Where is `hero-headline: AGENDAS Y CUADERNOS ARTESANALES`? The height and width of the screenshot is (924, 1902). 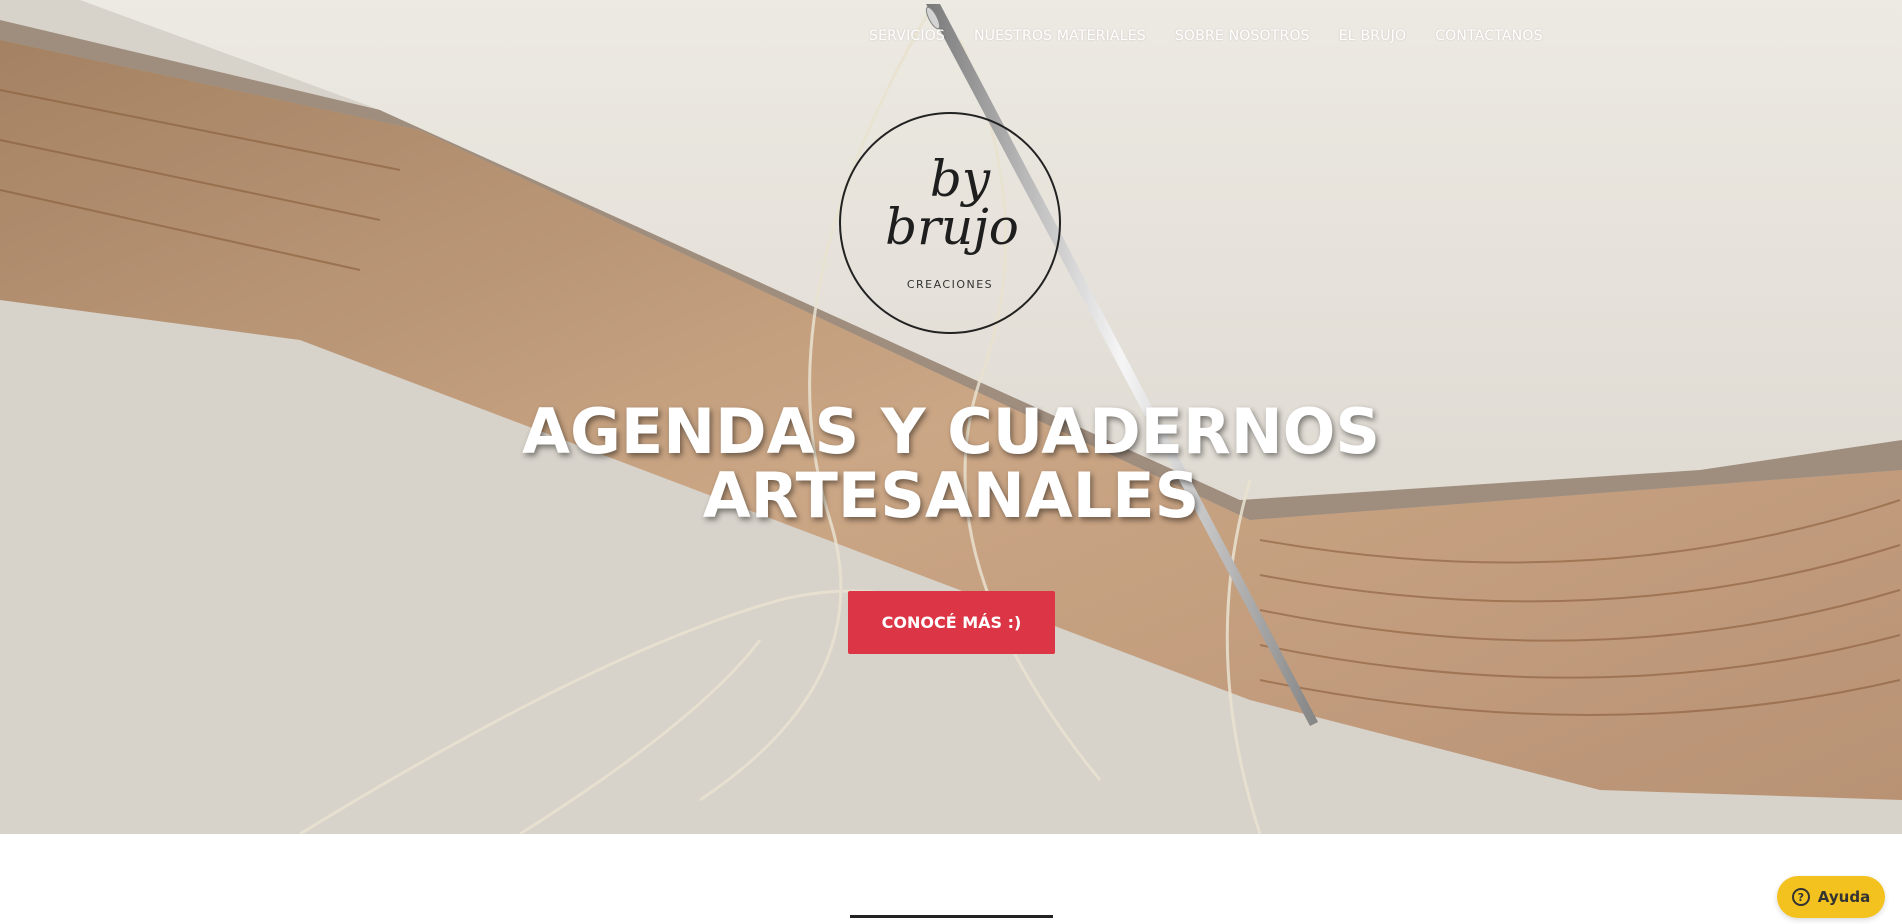 hero-headline: AGENDAS Y CUADERNOS ARTESANALES is located at coordinates (951, 464).